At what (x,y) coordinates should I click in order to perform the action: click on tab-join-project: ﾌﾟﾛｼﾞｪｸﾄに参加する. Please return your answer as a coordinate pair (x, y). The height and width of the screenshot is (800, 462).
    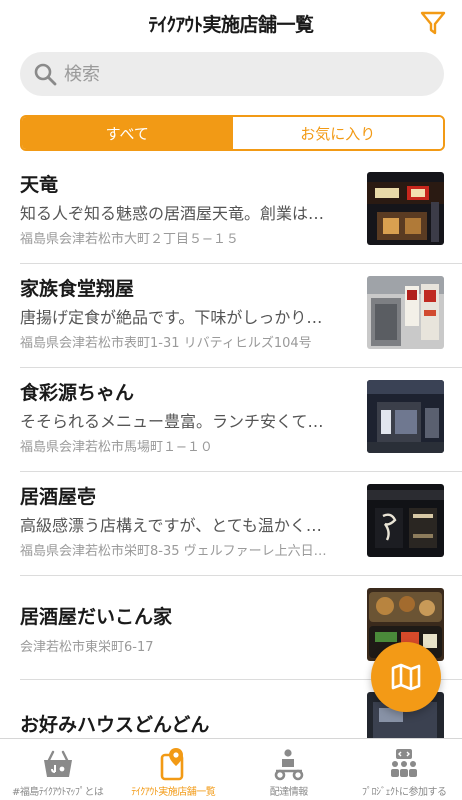
    Looking at the image, I should click on (404, 769).